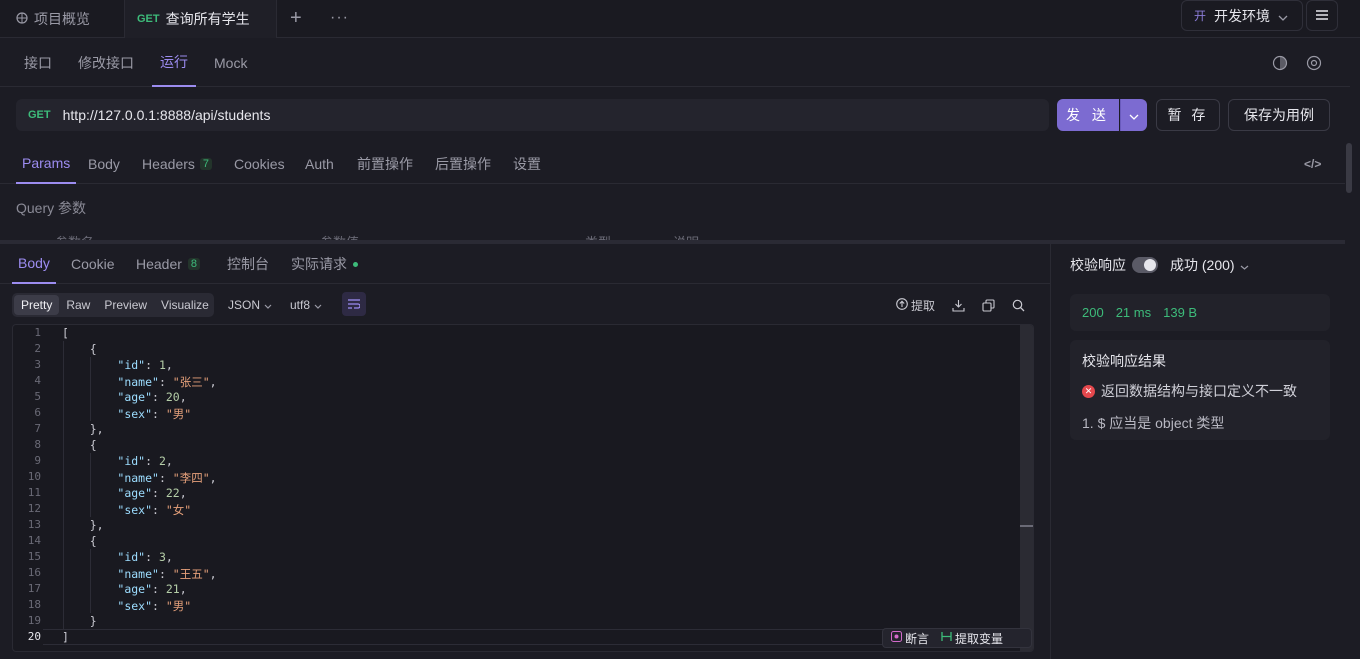 This screenshot has width=1360, height=659. I want to click on view-mode-segmented: Pretty Raw Preview Visualize, so click(113, 305).